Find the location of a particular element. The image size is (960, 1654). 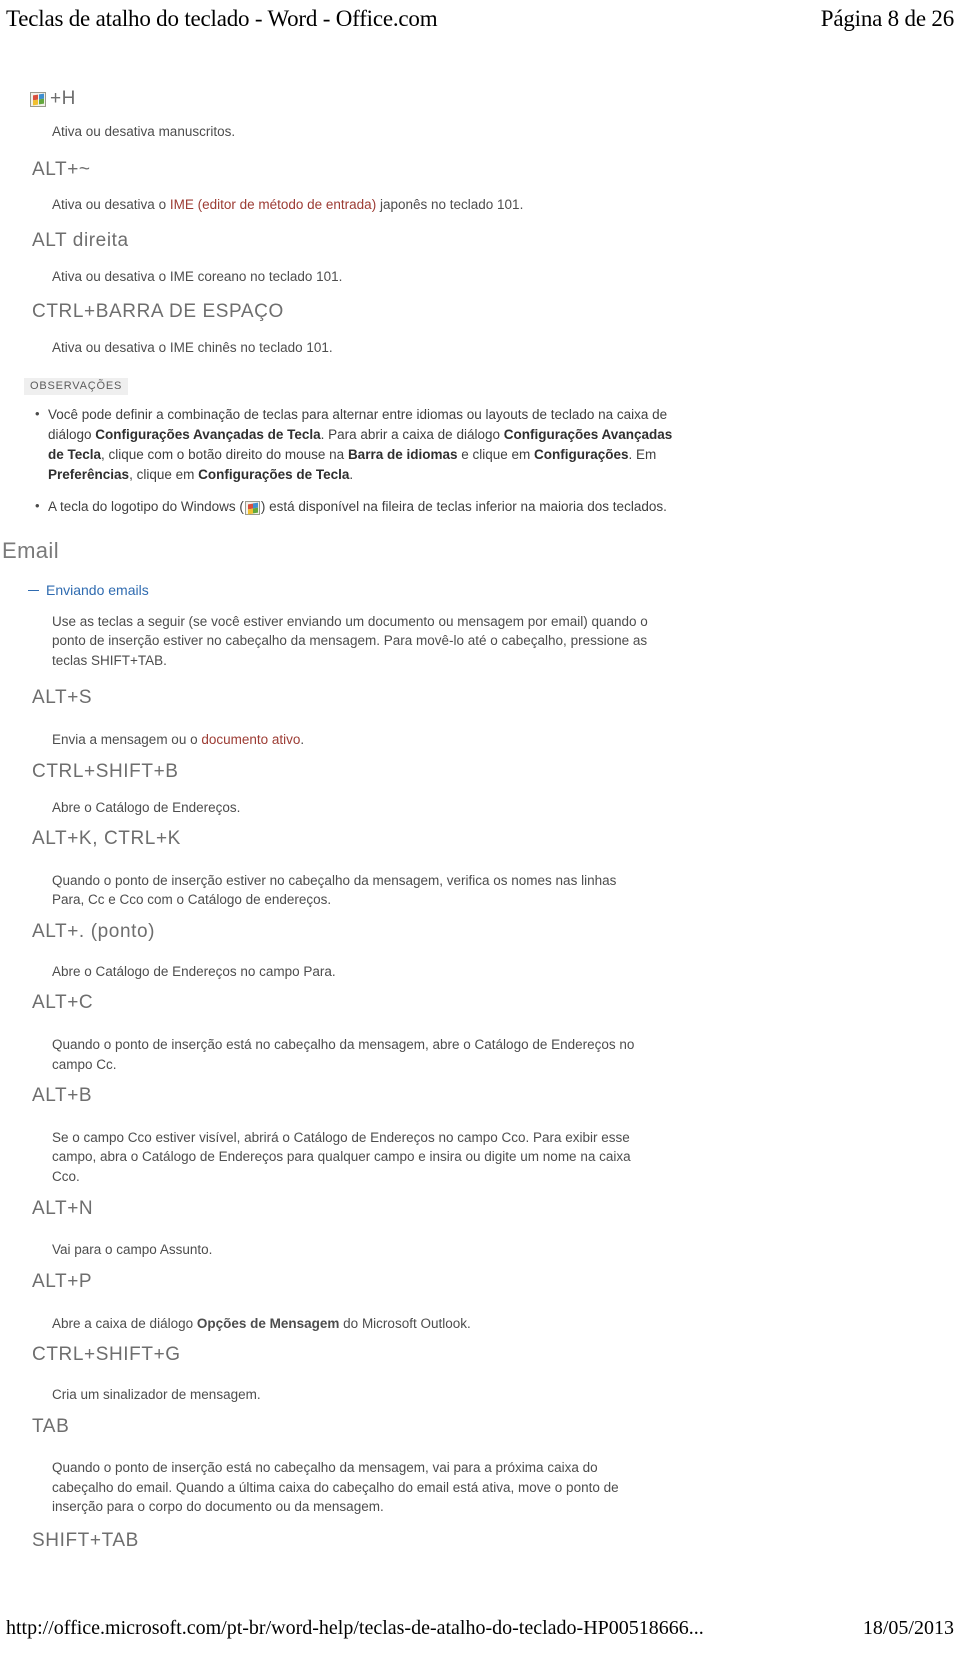

desc-suffix: . is located at coordinates (302, 740).